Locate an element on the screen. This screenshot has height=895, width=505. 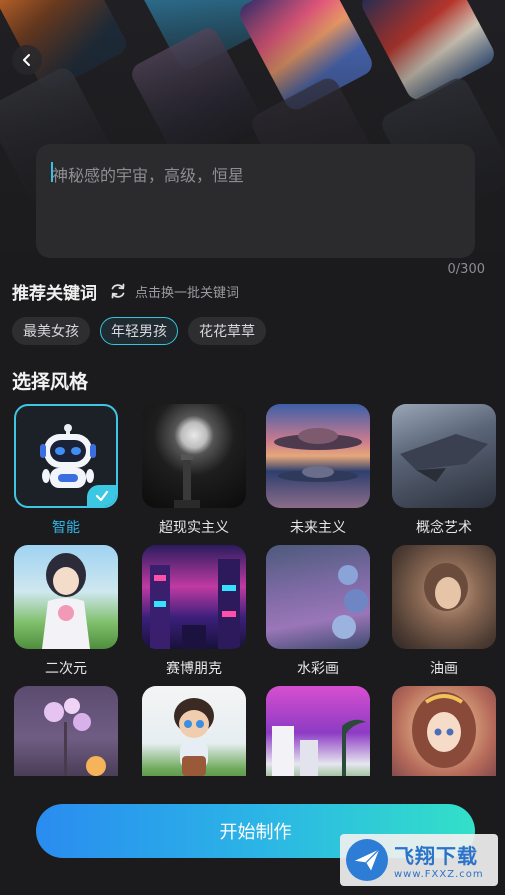
style-option-anime: 二次元 is located at coordinates (66, 611).